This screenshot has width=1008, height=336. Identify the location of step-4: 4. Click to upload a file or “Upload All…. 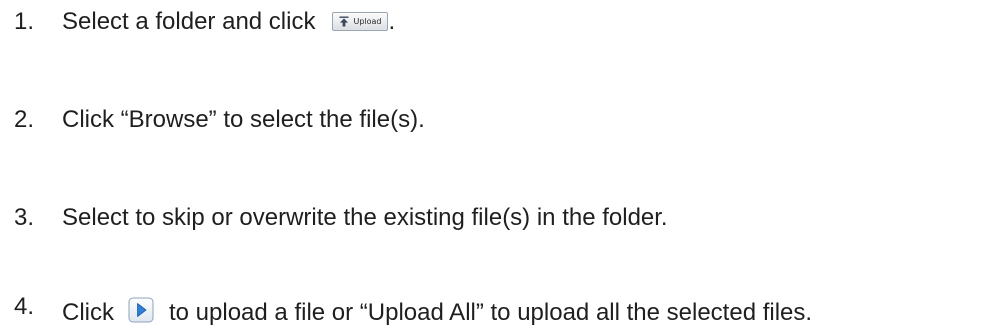
(413, 310).